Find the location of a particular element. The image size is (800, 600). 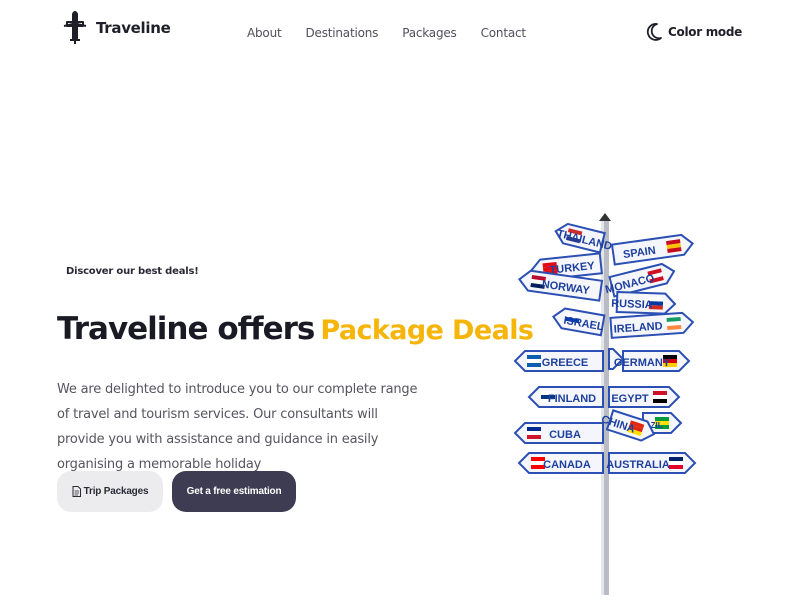

signpost-sign-label: AUSTRALIA is located at coordinates (638, 465).